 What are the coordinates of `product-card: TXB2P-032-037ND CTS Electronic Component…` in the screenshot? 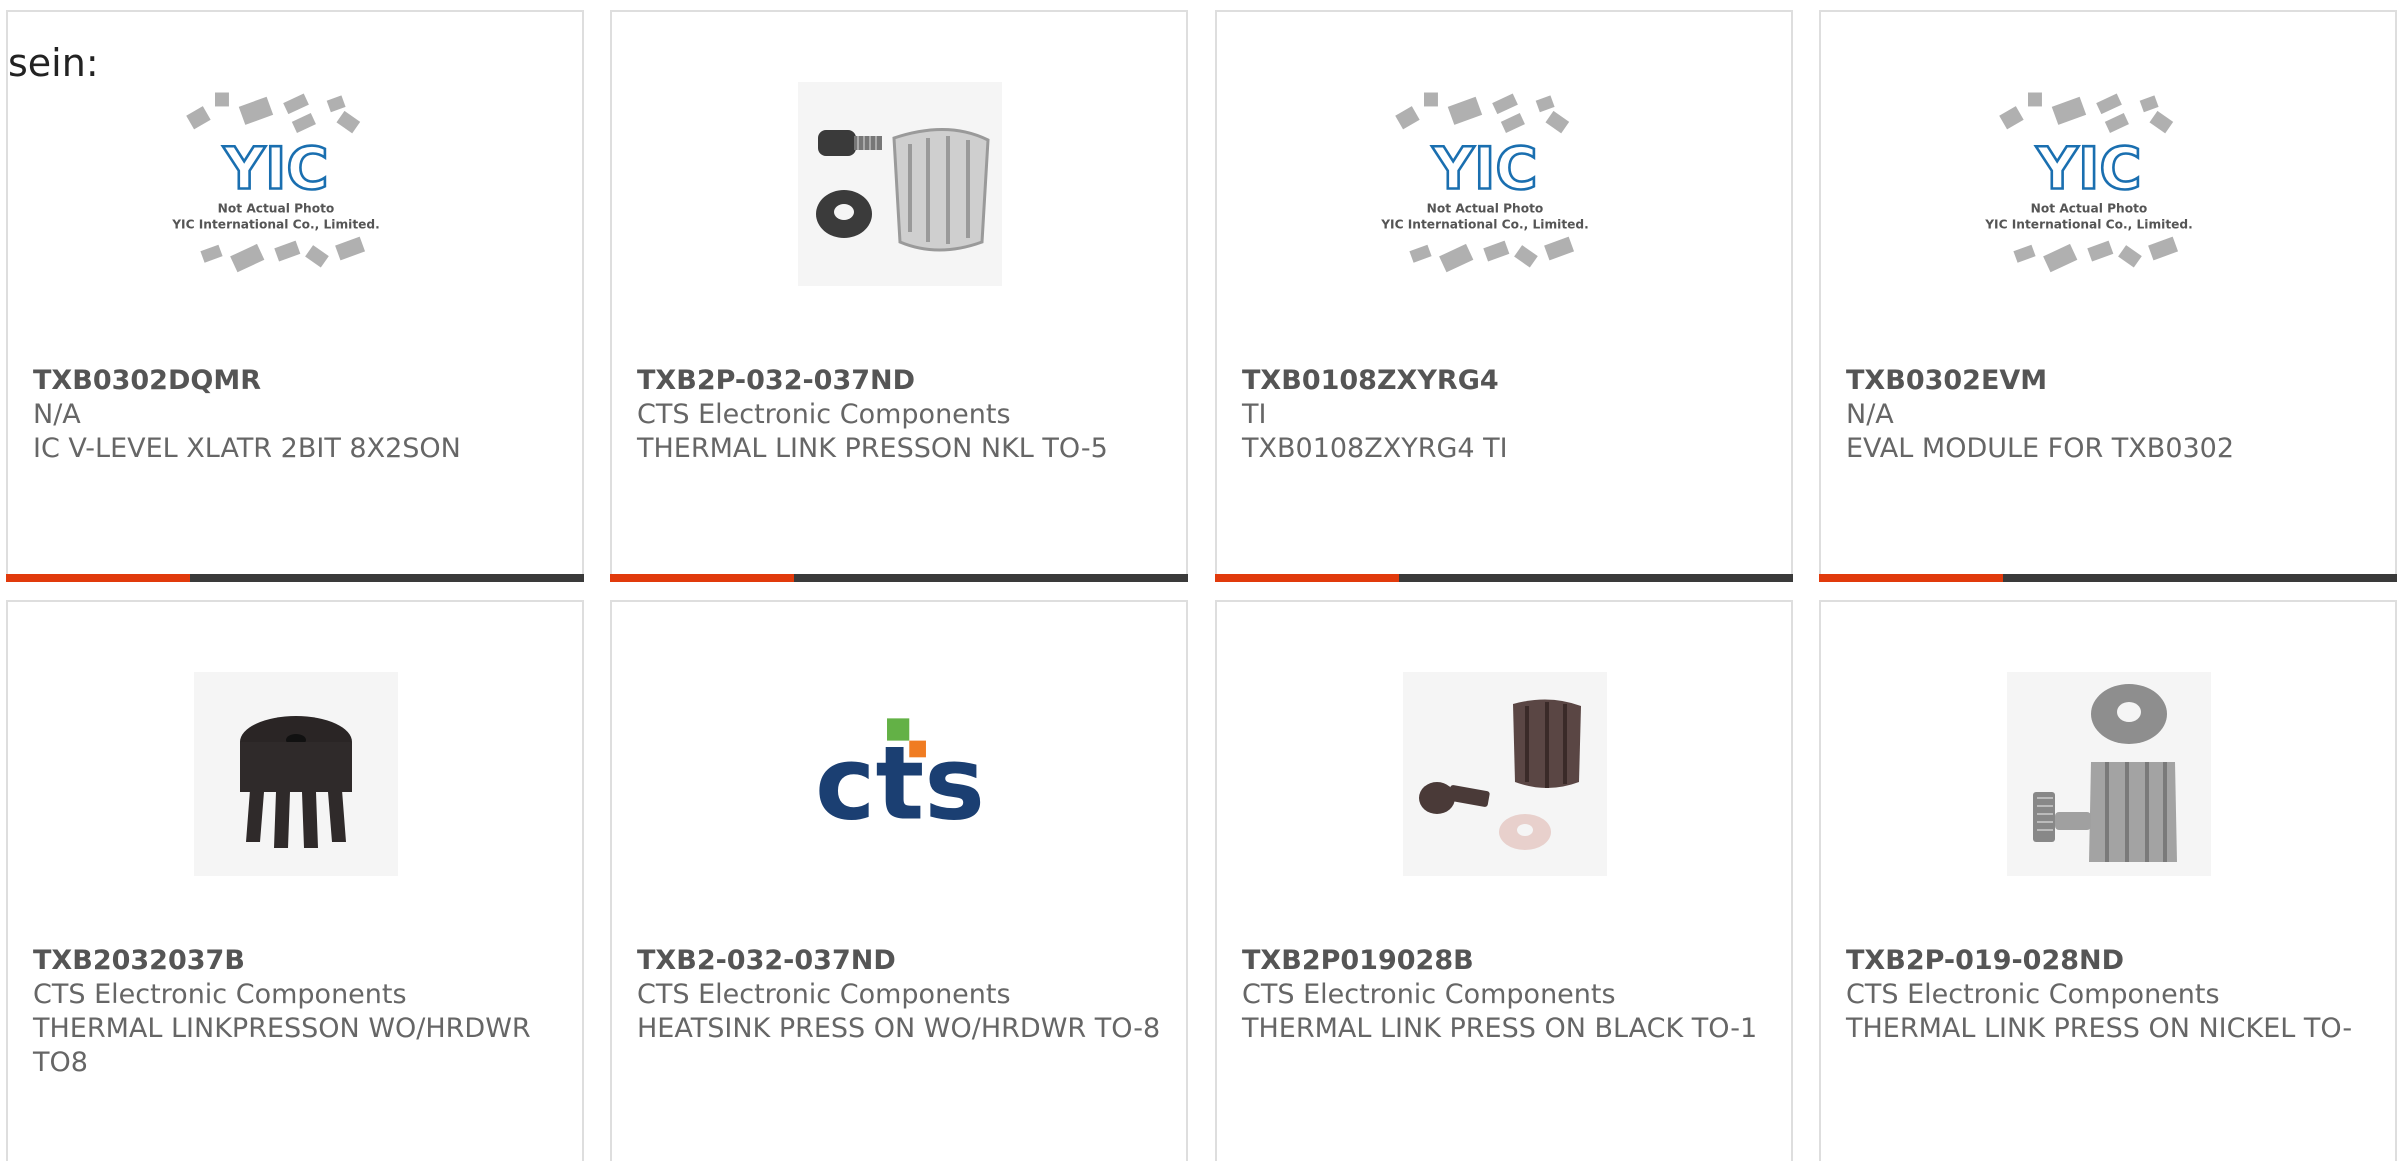 It's located at (899, 296).